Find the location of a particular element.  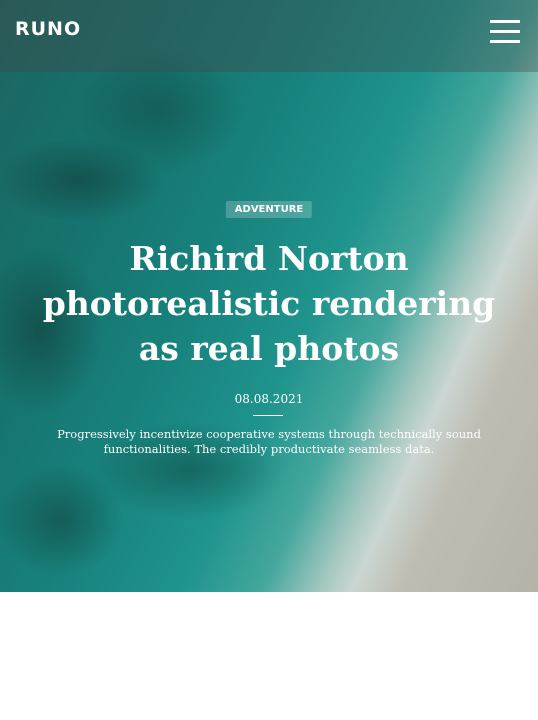

divider is located at coordinates (268, 415).